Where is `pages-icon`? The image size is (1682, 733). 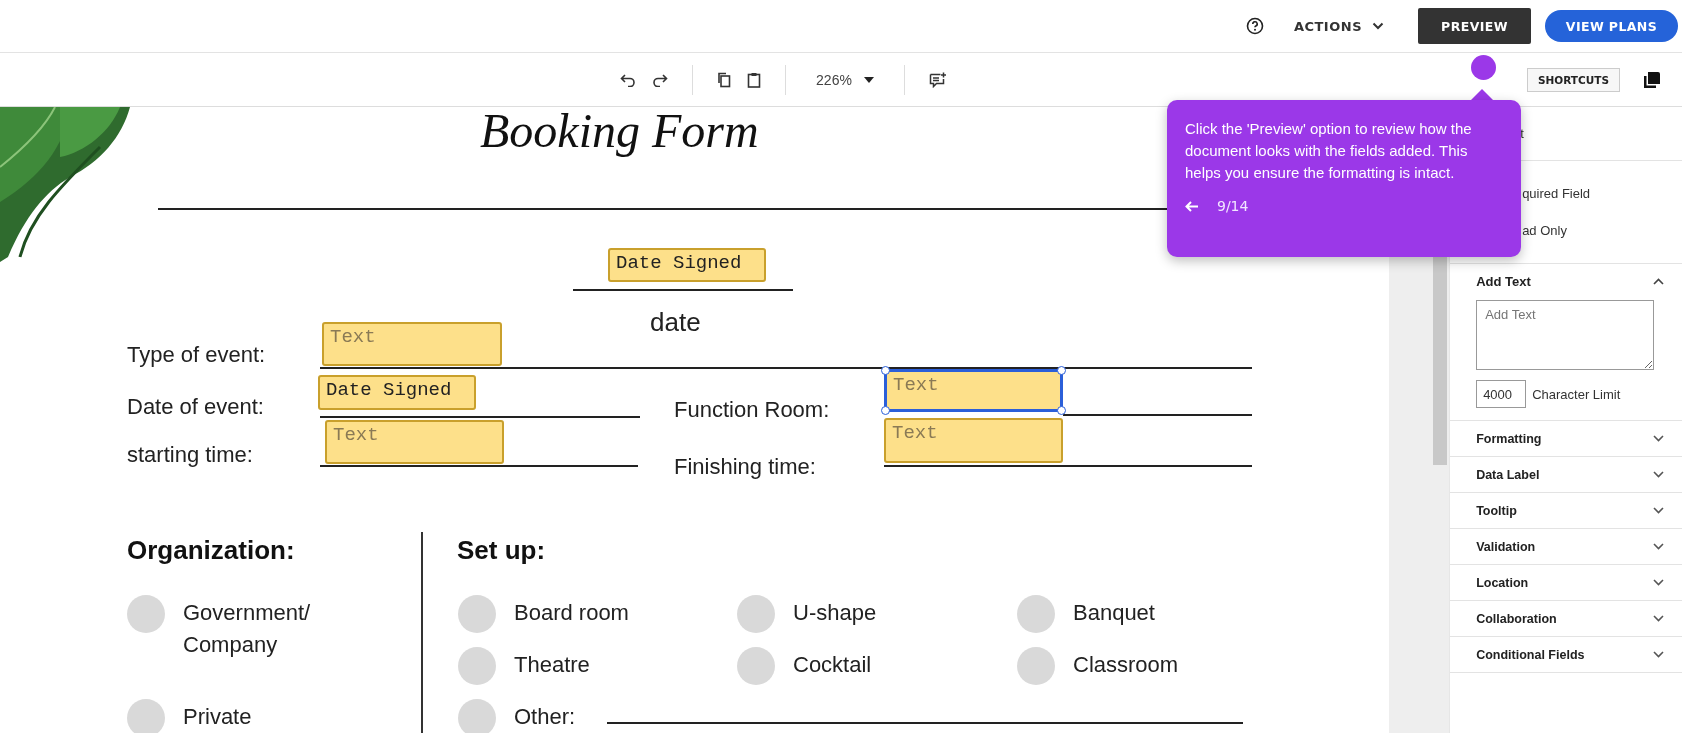
pages-icon is located at coordinates (1652, 79).